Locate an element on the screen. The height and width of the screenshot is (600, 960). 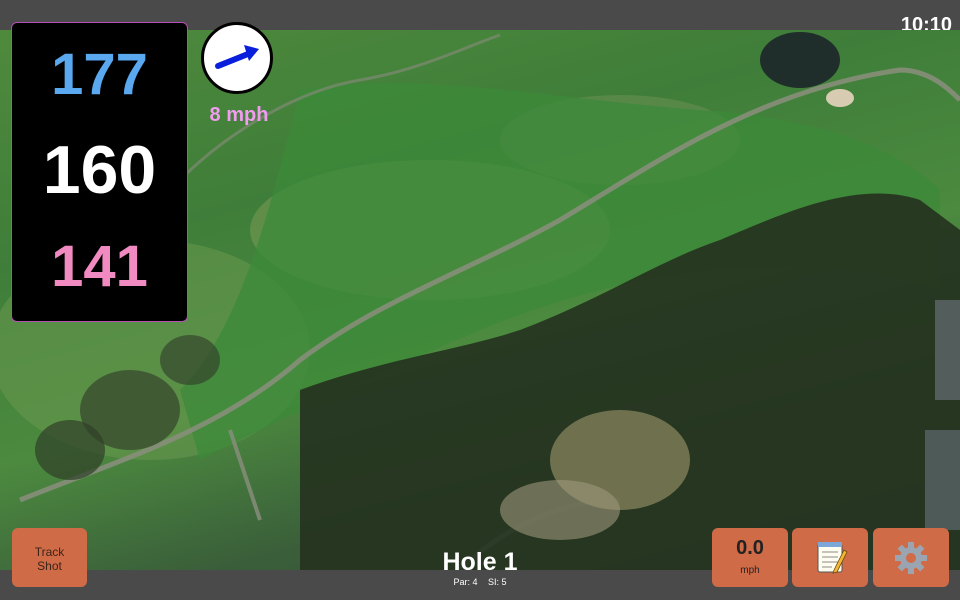
track-shot-button: Track Shot is located at coordinates (49, 557).